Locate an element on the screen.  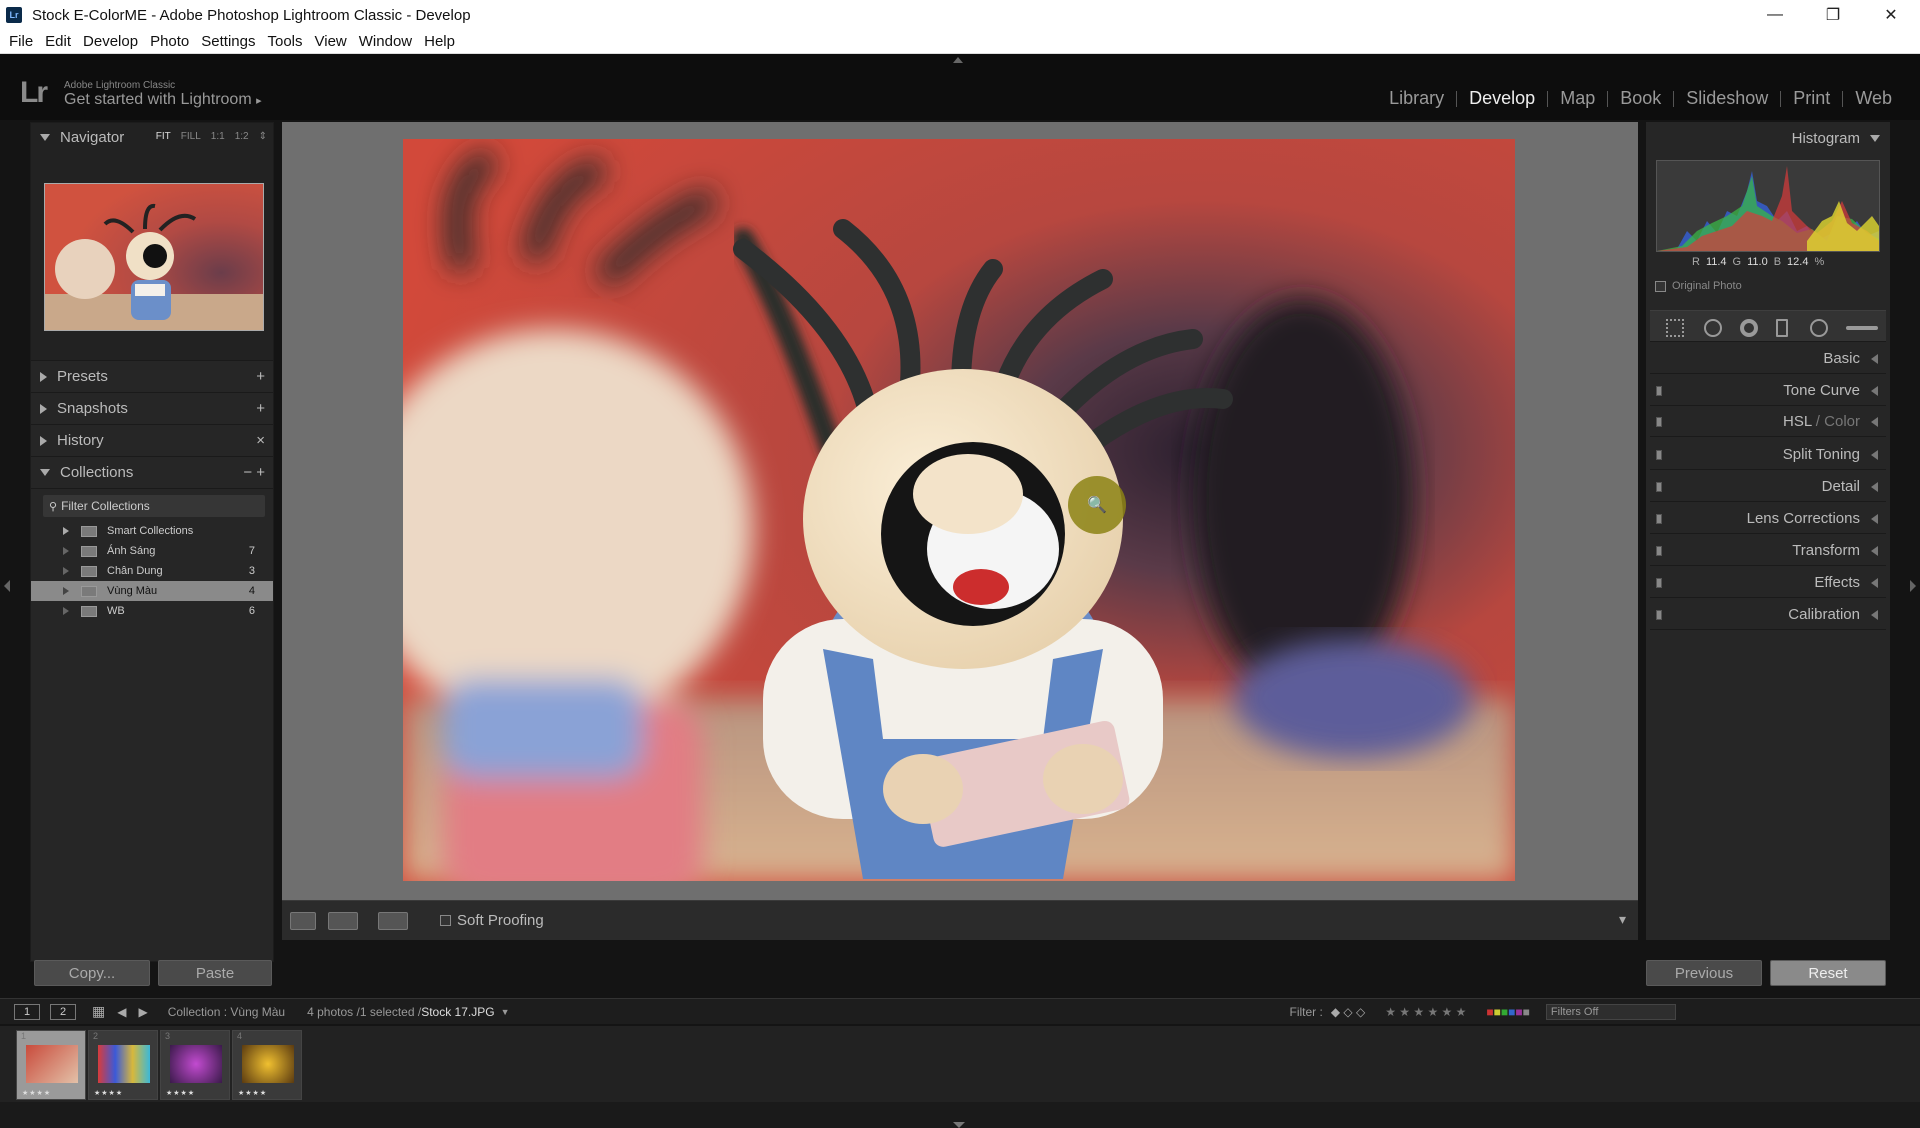
filmstrip-thumb: 3 ★★★★ is located at coordinates (195, 1065).